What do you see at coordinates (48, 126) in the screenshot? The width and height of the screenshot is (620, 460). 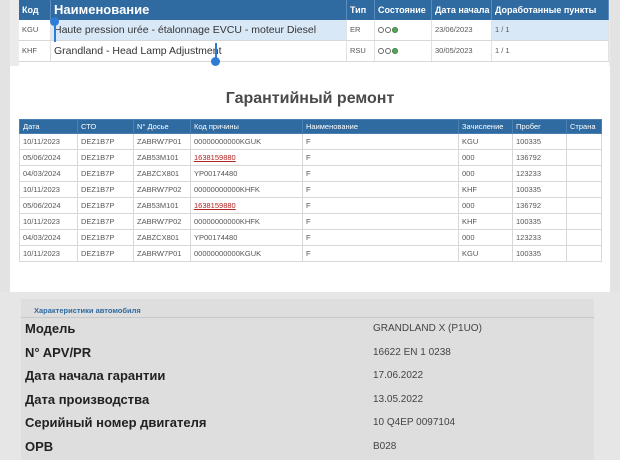 I see `warranty-col-header: Дата` at bounding box center [48, 126].